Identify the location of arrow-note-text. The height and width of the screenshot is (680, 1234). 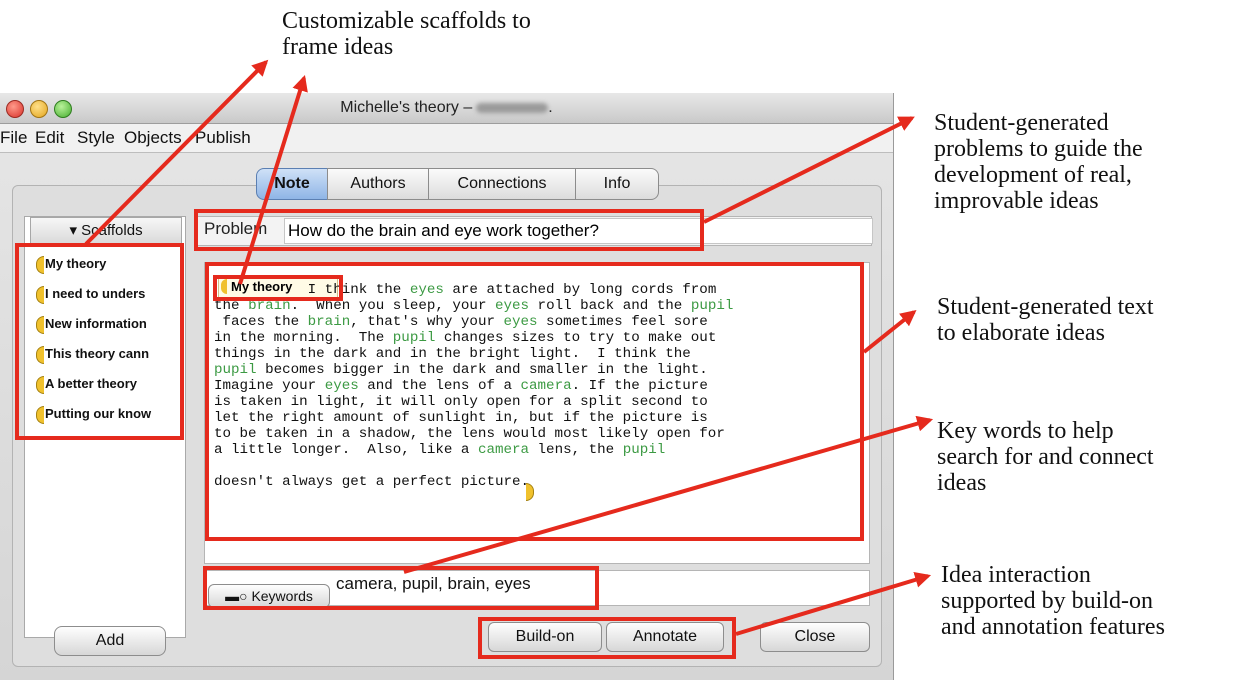
(889, 332).